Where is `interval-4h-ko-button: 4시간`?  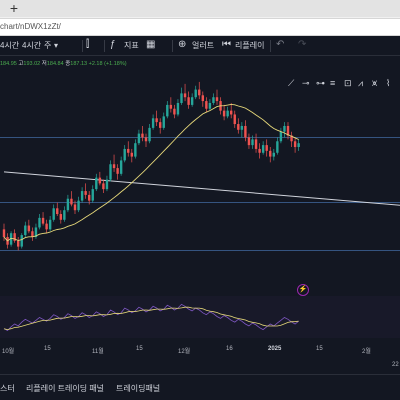
interval-4h-ko-button: 4시간 is located at coordinates (9, 46).